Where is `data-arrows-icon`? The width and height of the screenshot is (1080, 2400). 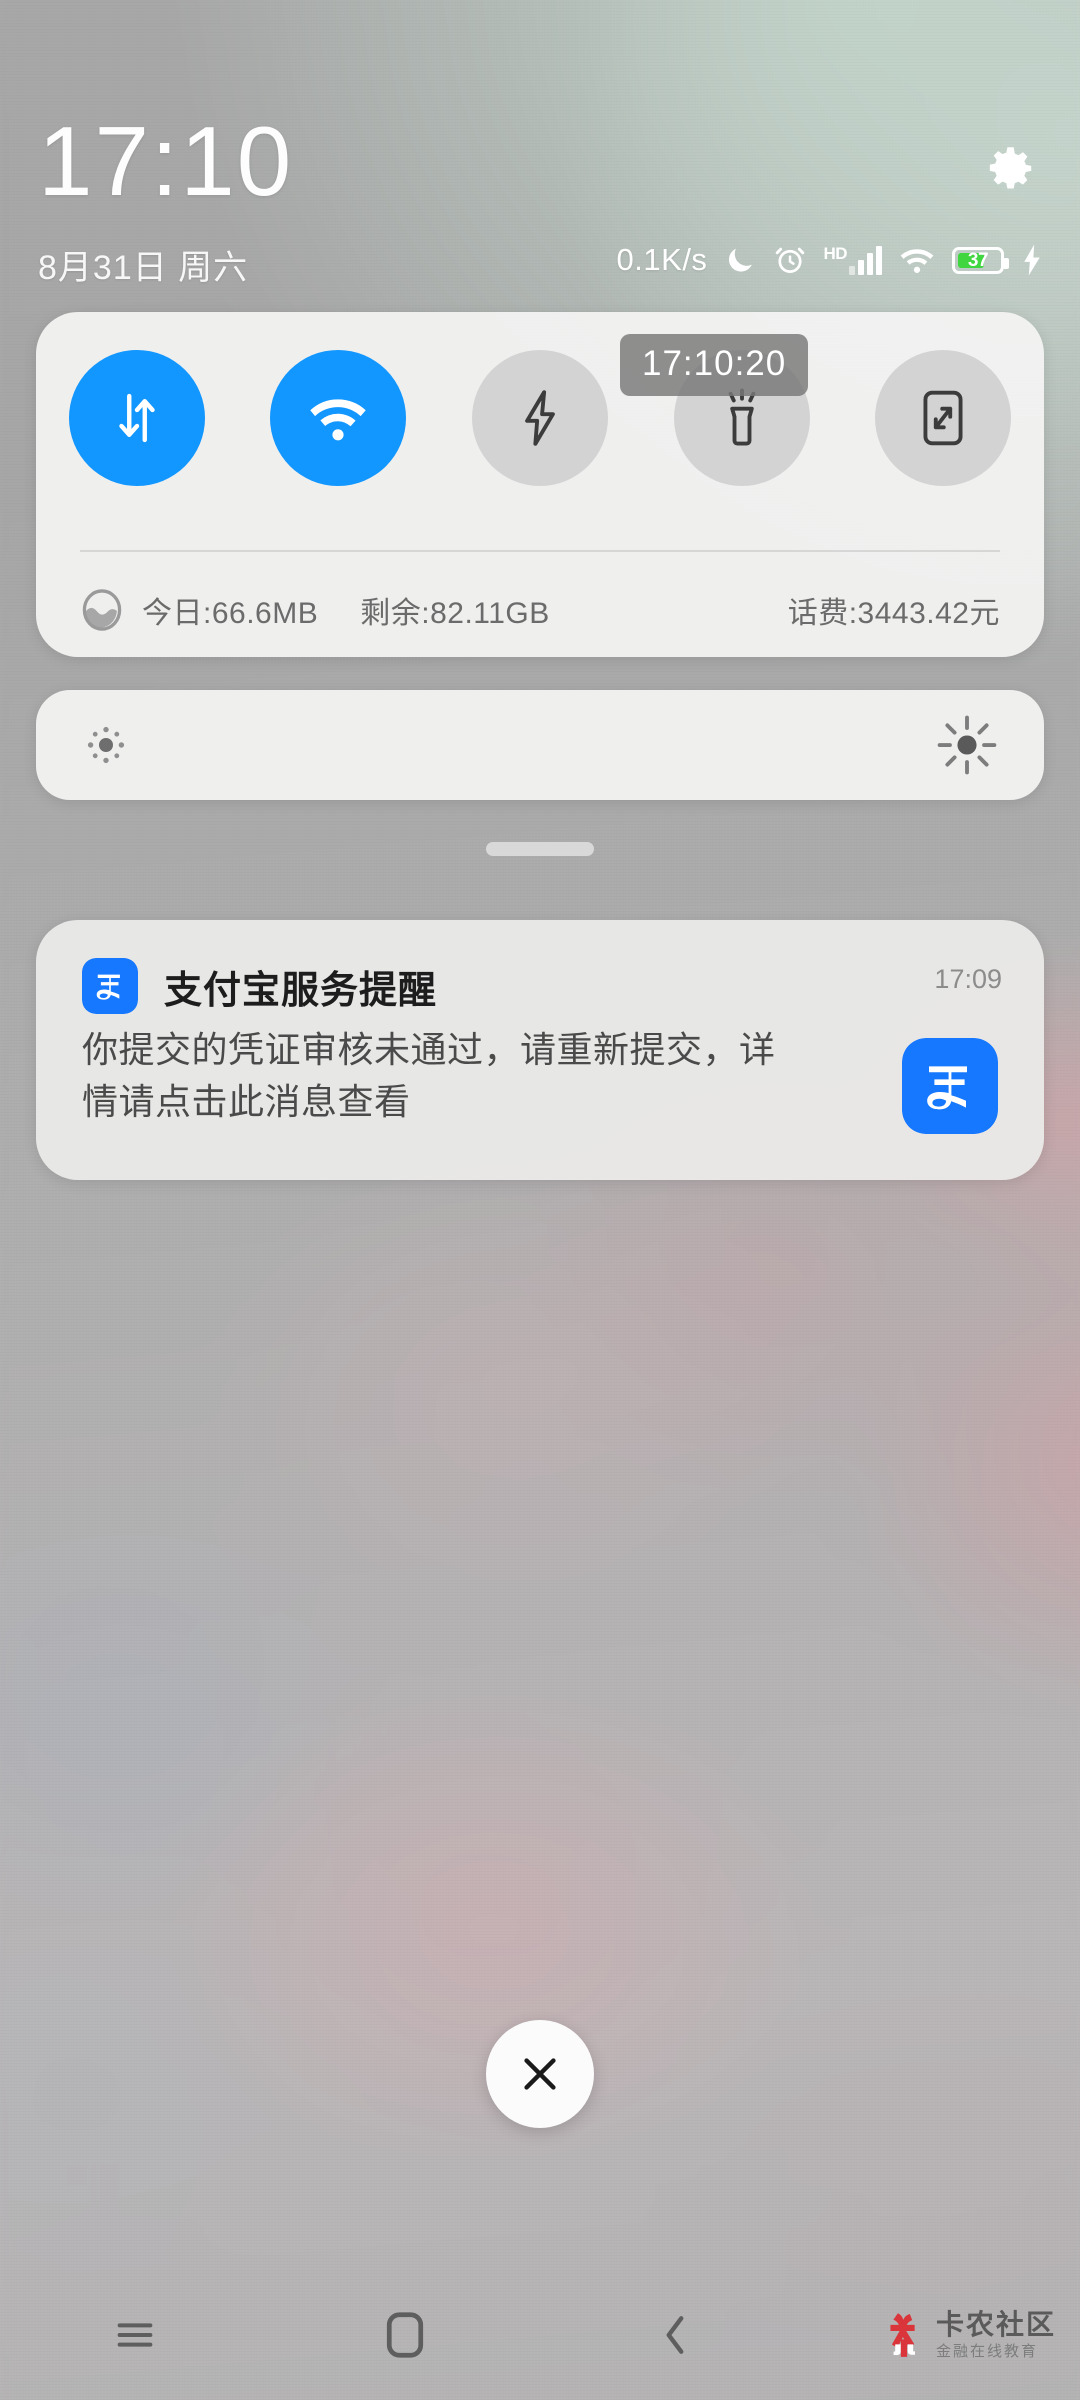
data-arrows-icon is located at coordinates (137, 418).